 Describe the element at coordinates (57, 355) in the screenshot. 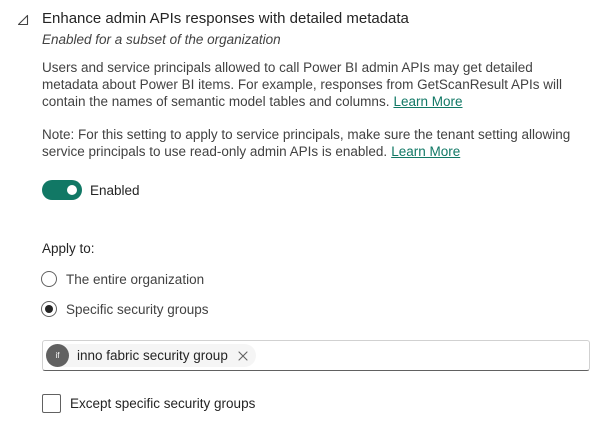

I see `group-avatar: if` at that location.